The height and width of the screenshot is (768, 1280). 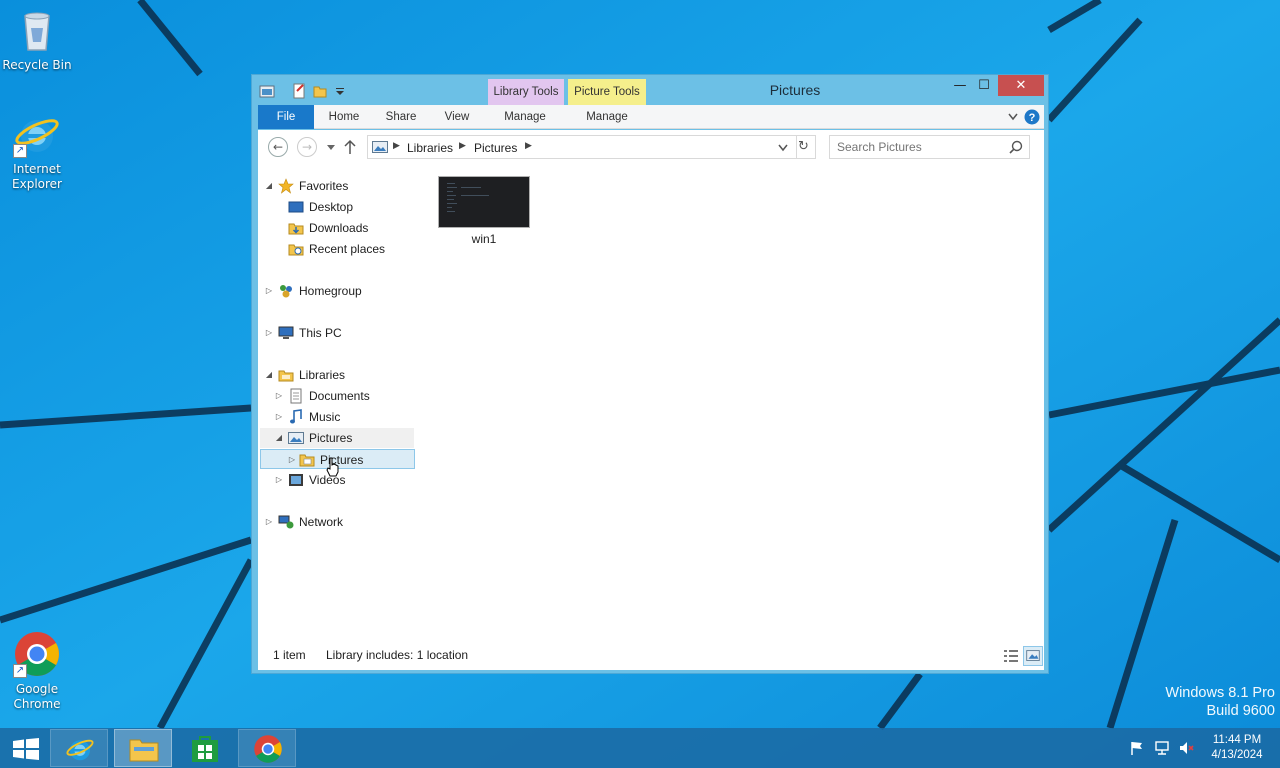 I want to click on address-dropdown-icon, so click(x=783, y=148).